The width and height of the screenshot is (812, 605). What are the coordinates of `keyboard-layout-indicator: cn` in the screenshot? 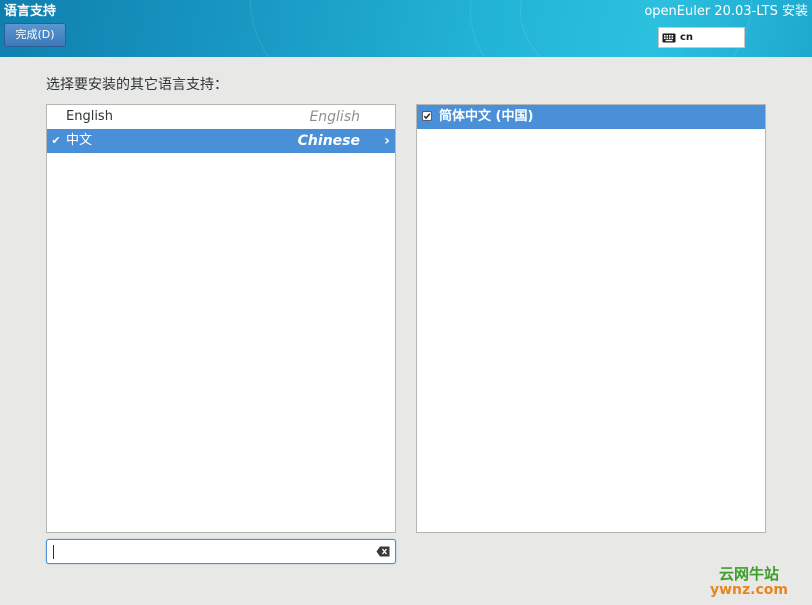 It's located at (701, 37).